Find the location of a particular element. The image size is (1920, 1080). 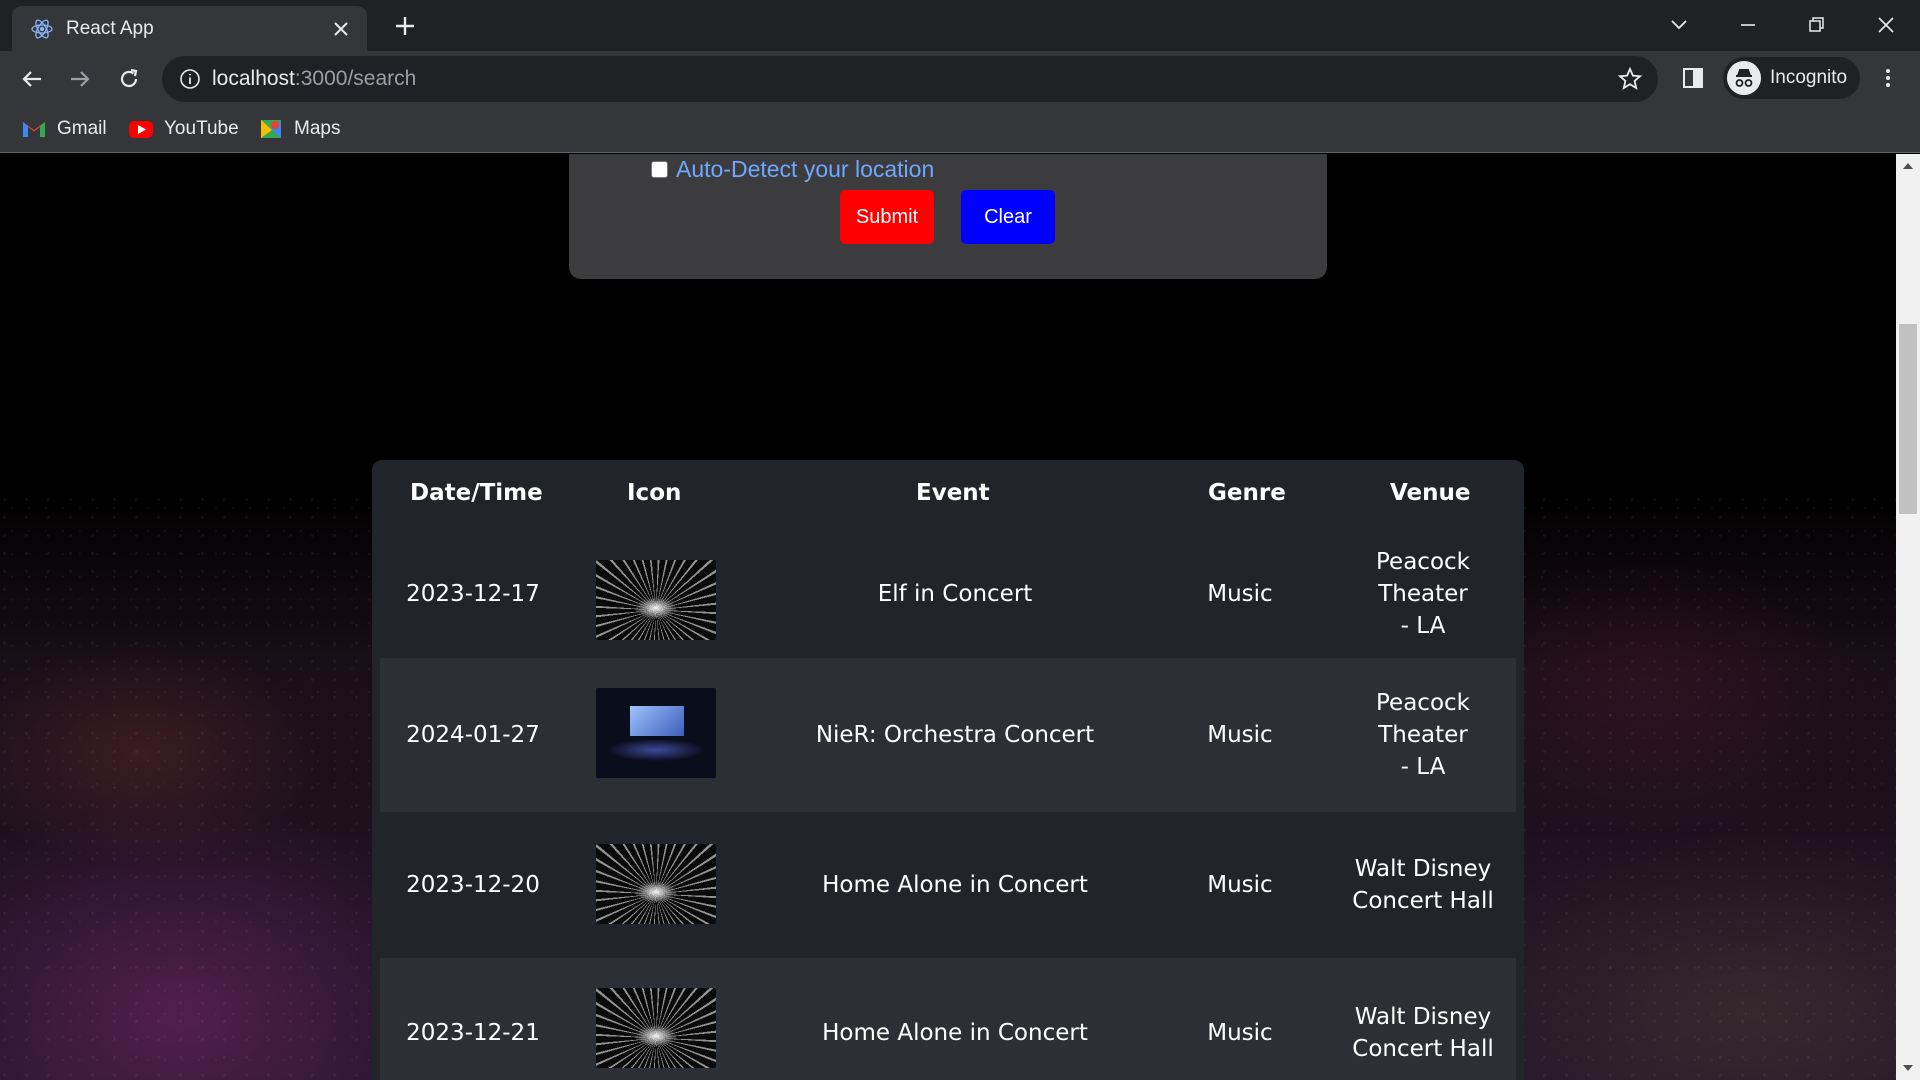

bookmark-label: YouTube is located at coordinates (201, 128).